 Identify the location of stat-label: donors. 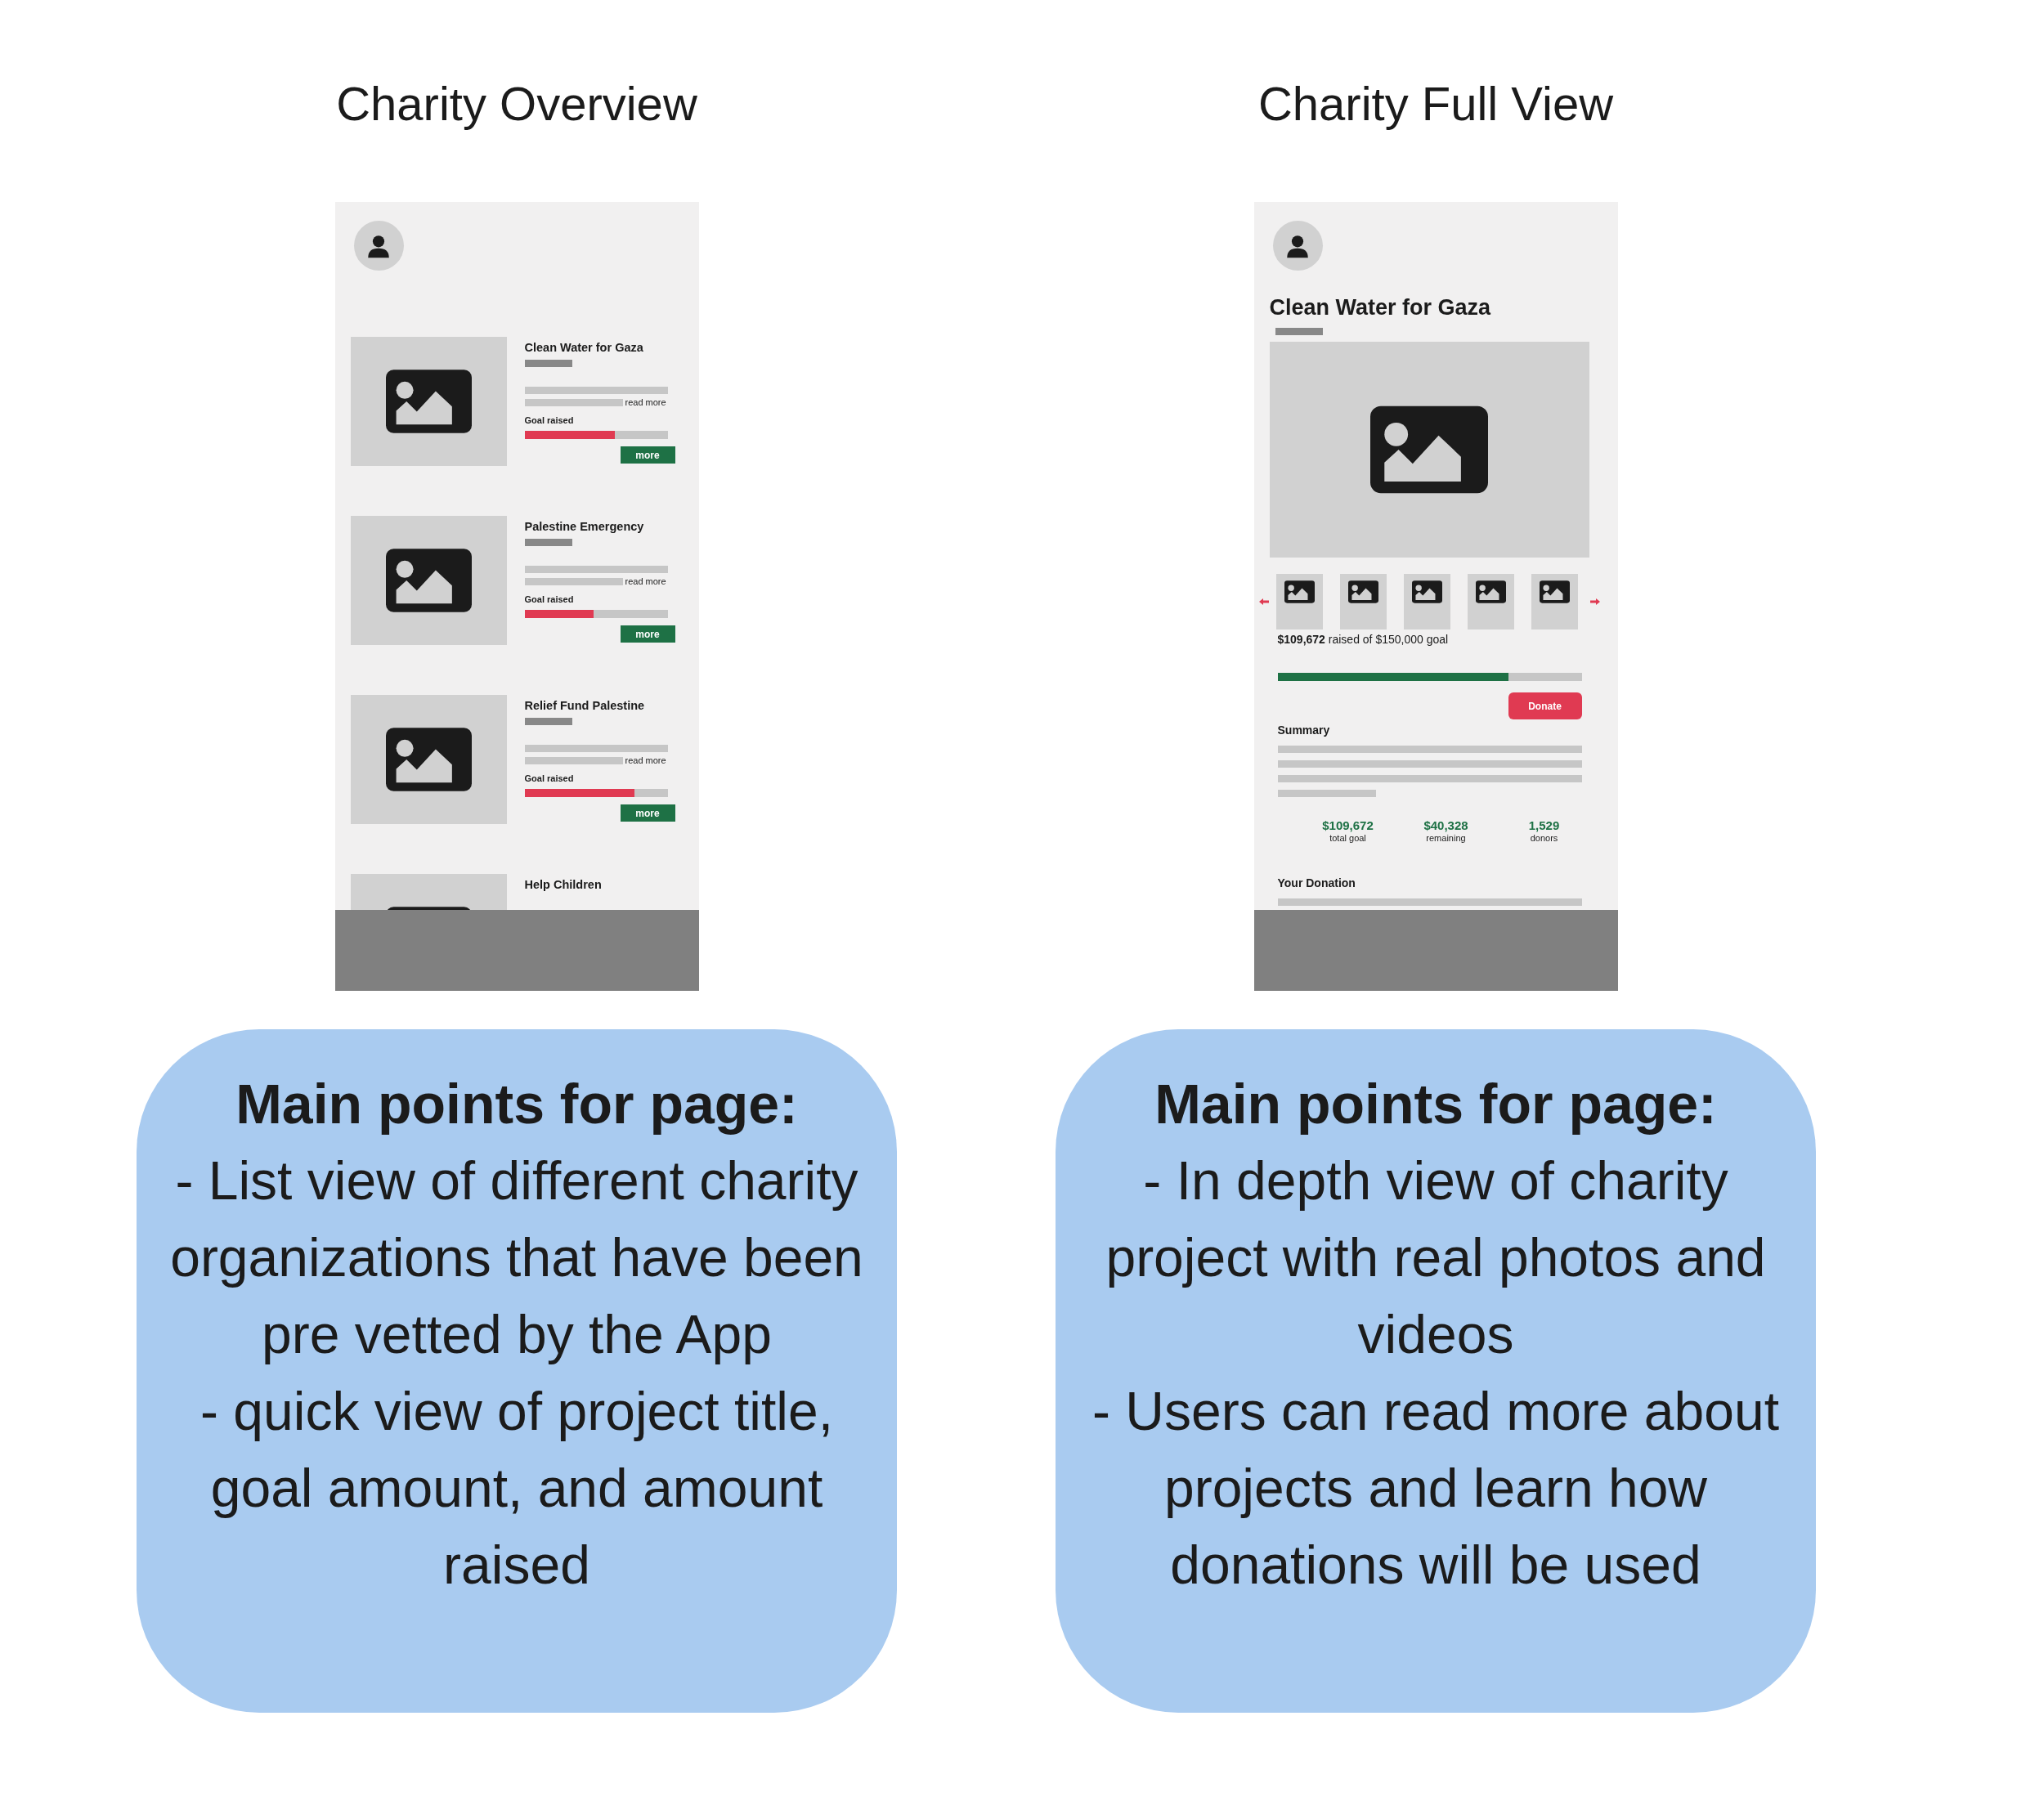
(1544, 838).